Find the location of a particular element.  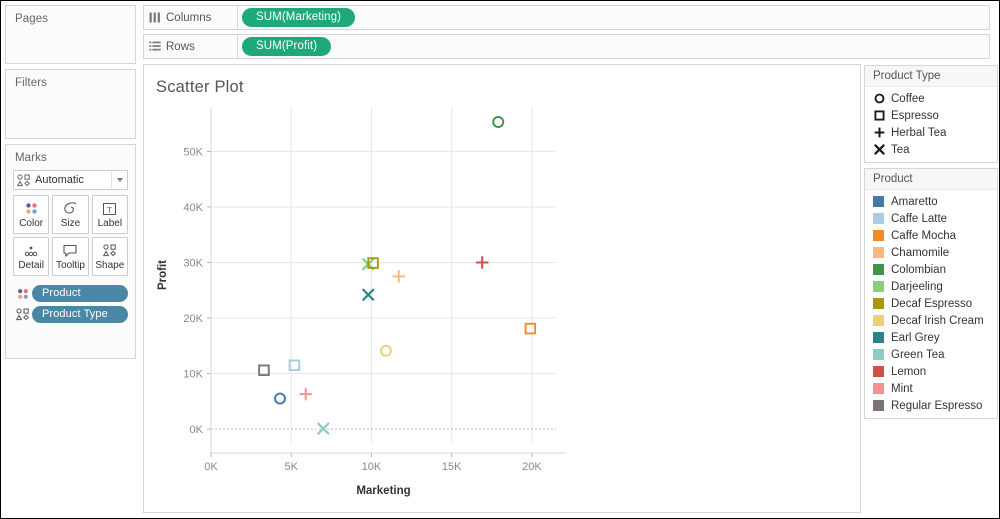

legend-item-product-type: Tea is located at coordinates (931, 149).